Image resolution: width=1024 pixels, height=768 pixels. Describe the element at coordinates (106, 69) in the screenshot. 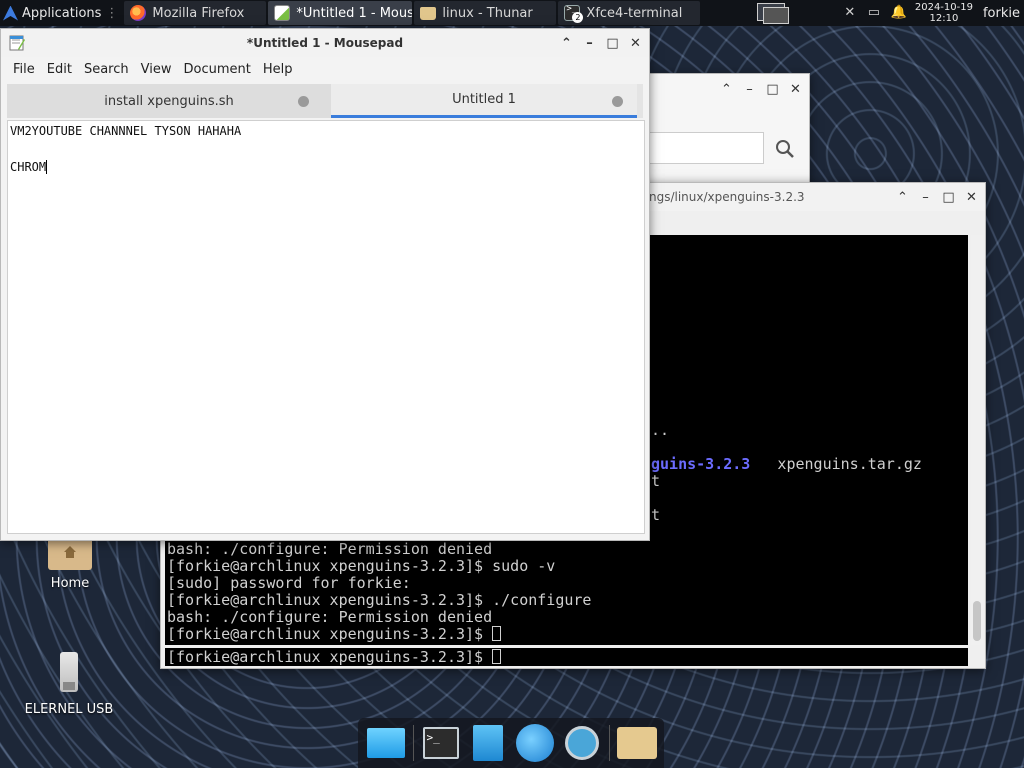

I see `menu-search: Search` at that location.